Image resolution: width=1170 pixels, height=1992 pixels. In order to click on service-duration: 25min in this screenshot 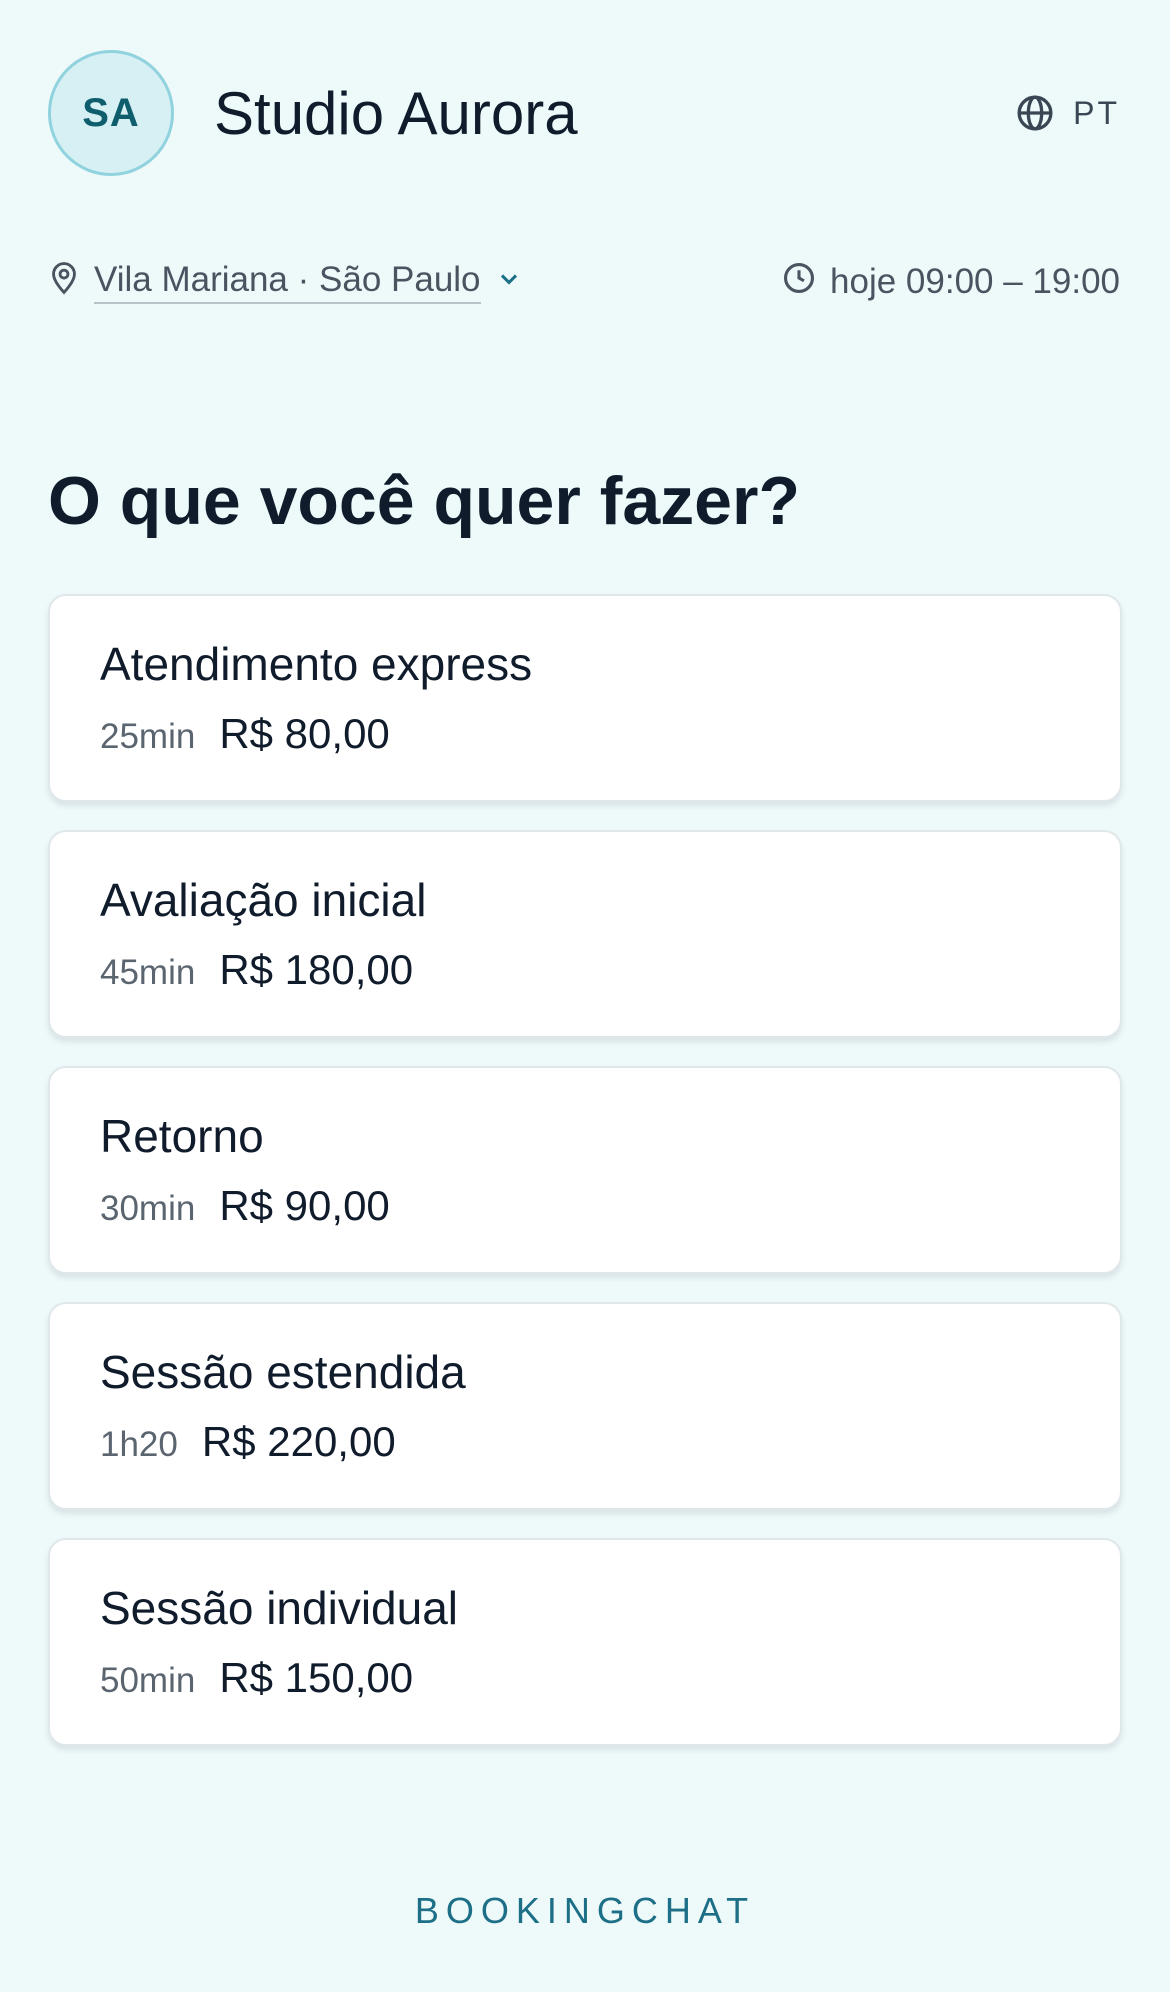, I will do `click(148, 736)`.